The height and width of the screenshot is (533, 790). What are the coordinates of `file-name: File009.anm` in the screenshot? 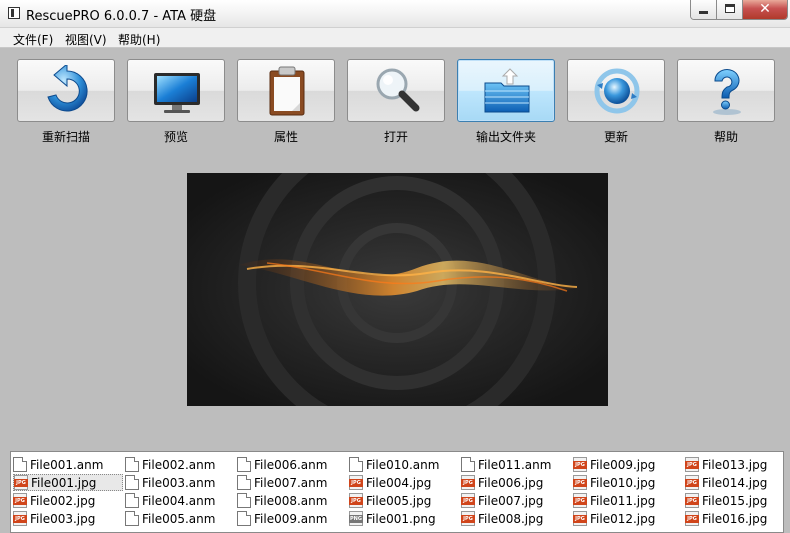 It's located at (291, 518).